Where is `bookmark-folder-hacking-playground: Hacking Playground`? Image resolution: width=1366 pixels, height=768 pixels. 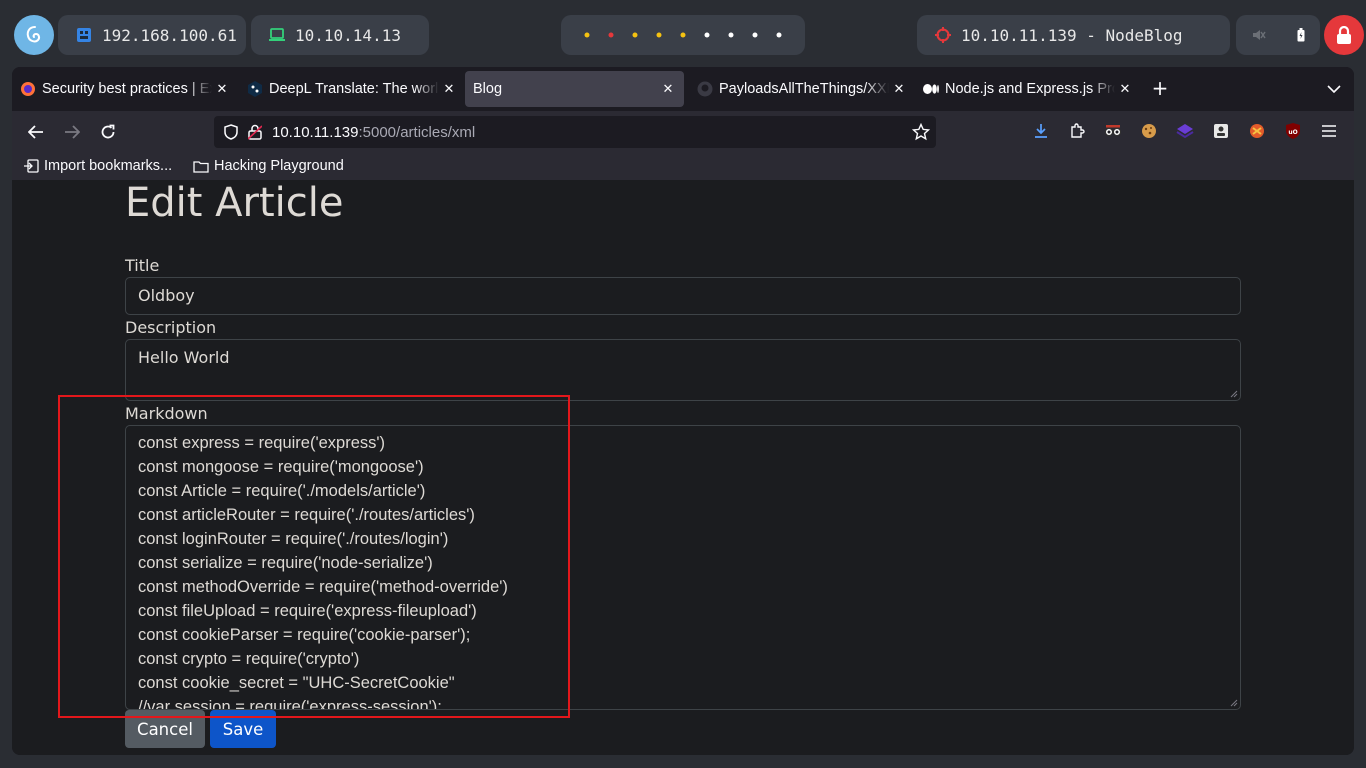
bookmark-folder-hacking-playground: Hacking Playground is located at coordinates (268, 166).